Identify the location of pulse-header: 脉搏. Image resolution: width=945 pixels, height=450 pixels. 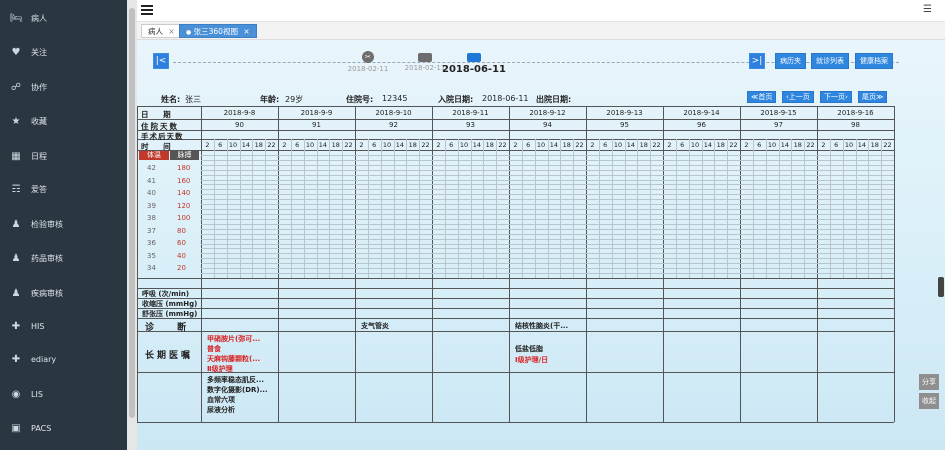
(184, 155).